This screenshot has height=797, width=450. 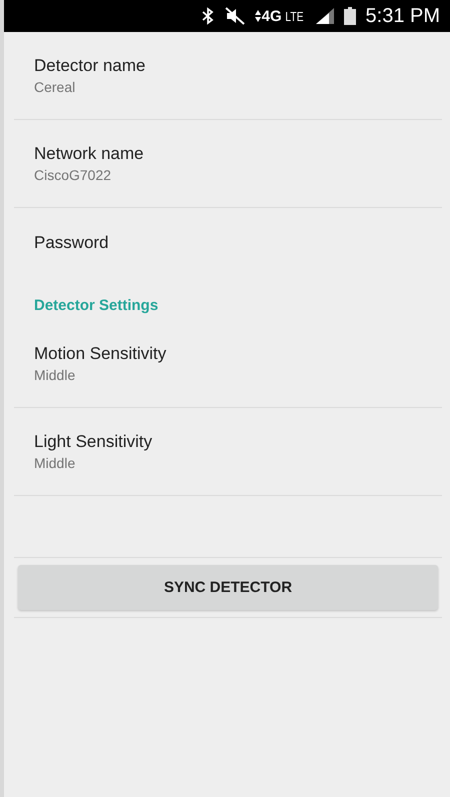 I want to click on preference-item: Detector name Cereal, so click(x=228, y=76).